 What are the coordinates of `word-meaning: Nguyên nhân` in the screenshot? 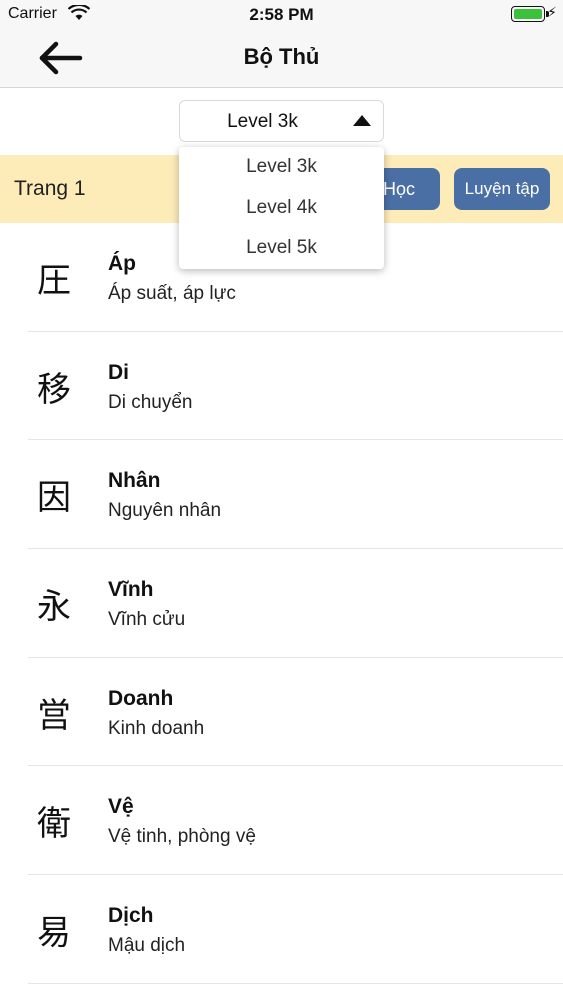 It's located at (165, 511).